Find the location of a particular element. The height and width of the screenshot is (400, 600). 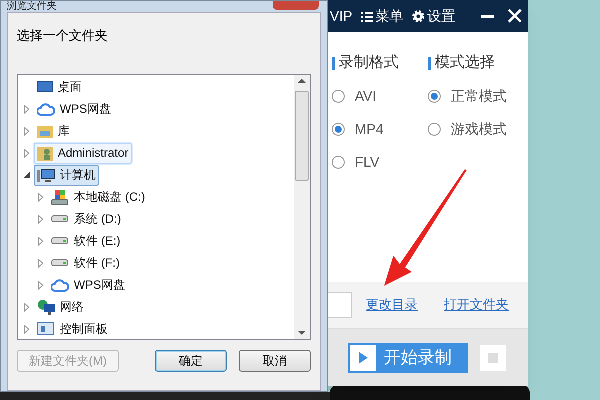

monitor-icon is located at coordinates (45, 87).